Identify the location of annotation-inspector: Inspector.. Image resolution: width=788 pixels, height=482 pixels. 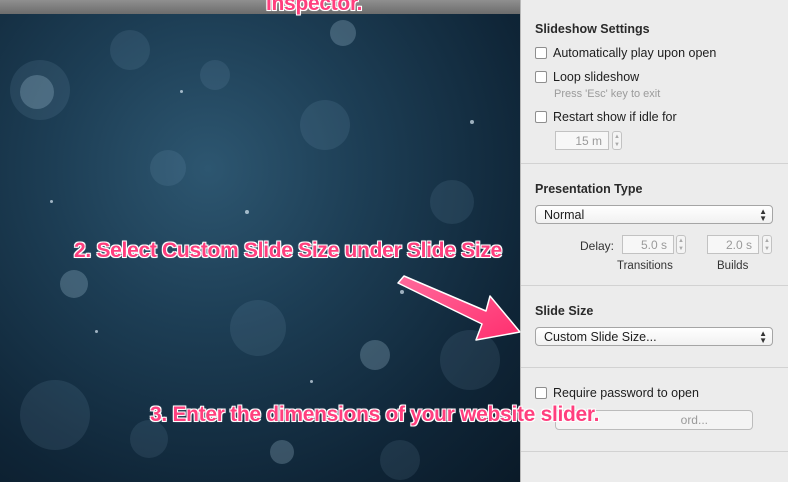
(314, 7).